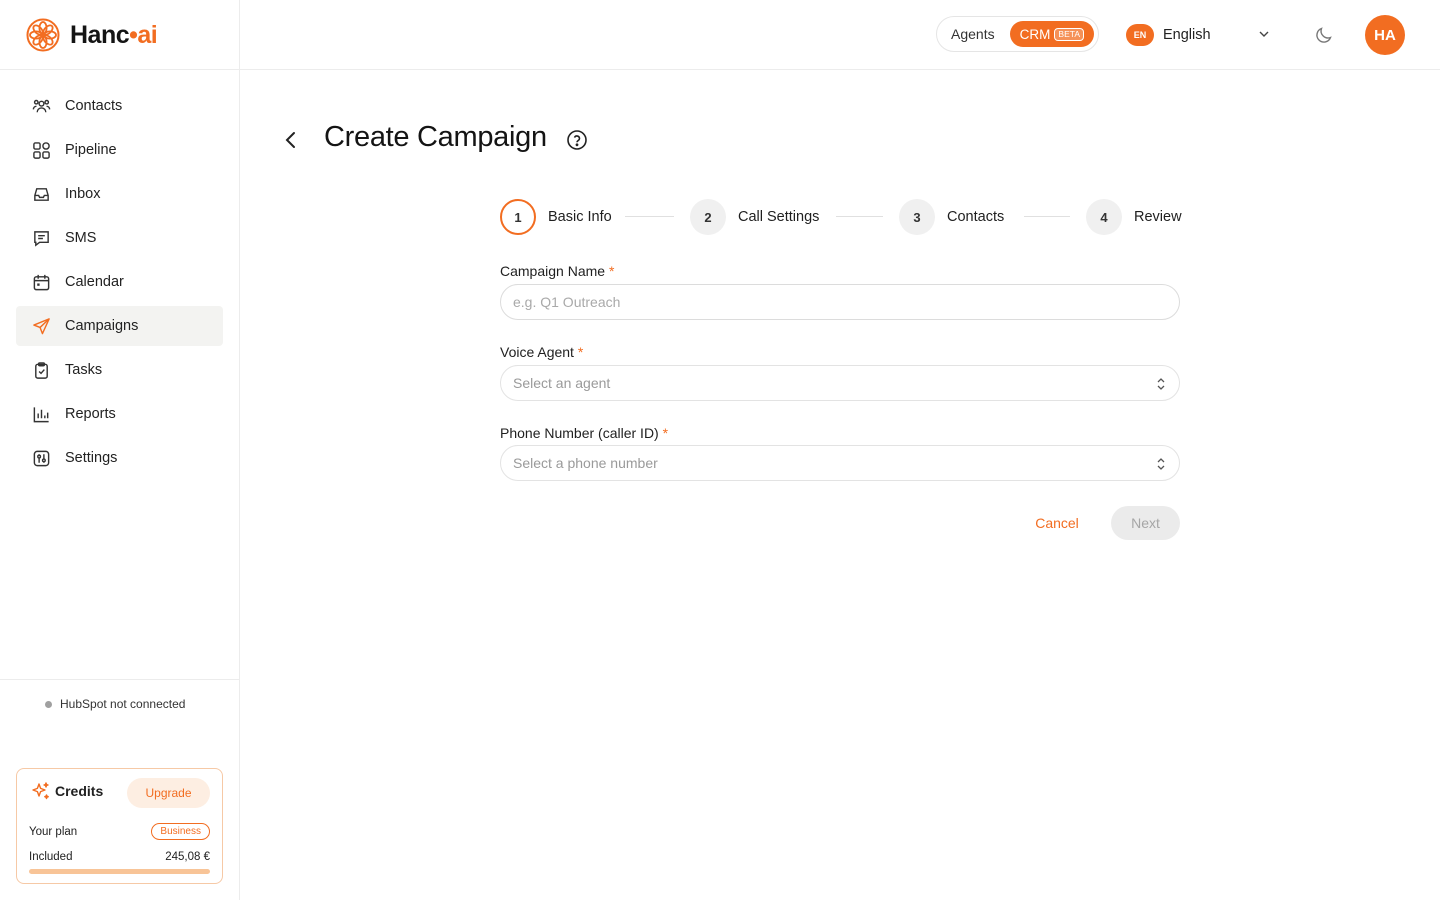  What do you see at coordinates (91, 458) in the screenshot?
I see `sidebar-item-label: Settings` at bounding box center [91, 458].